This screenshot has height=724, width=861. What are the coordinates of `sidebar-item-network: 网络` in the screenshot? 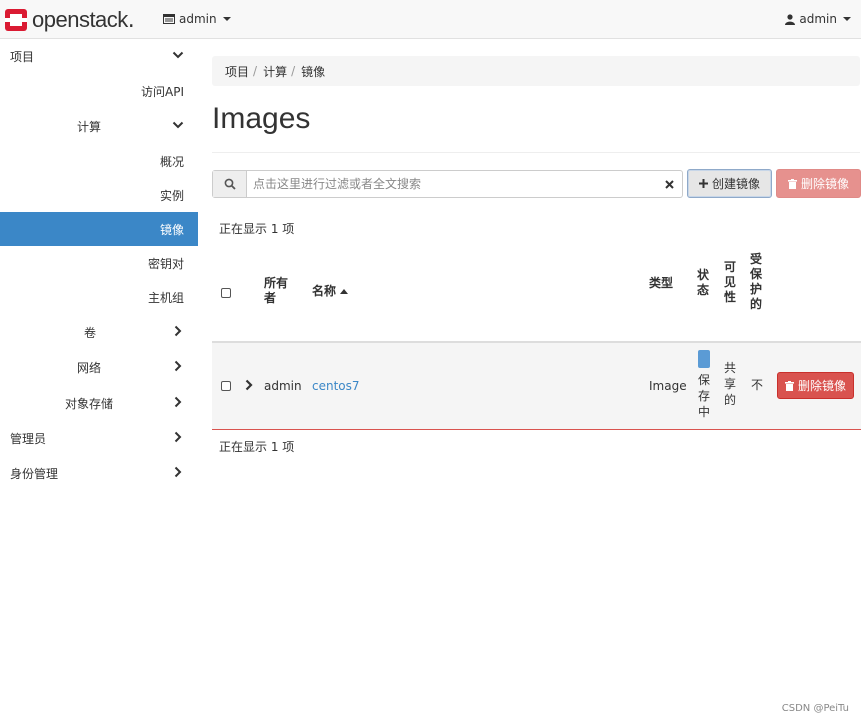 It's located at (99, 367).